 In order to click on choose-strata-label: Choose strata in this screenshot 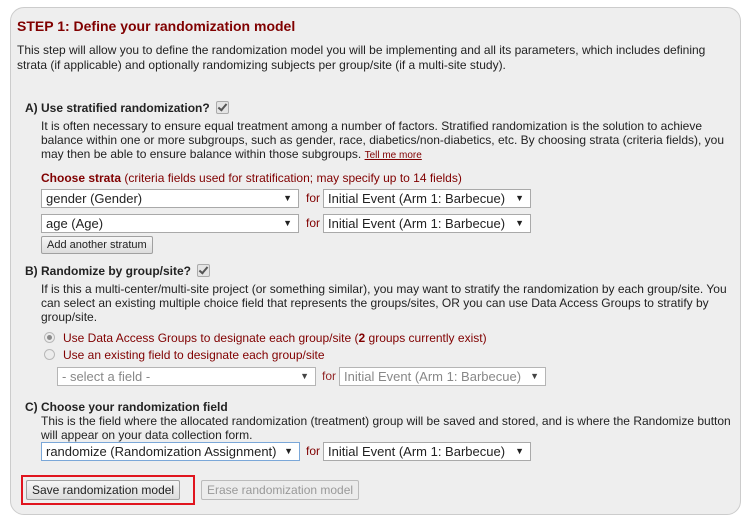, I will do `click(81, 178)`.